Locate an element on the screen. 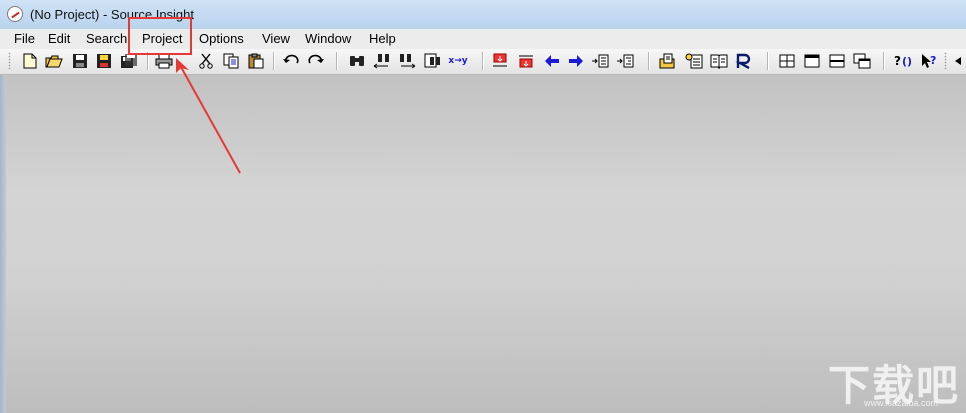 This screenshot has height=413, width=966. watermark-url: www.xiazaiba.com is located at coordinates (901, 403).